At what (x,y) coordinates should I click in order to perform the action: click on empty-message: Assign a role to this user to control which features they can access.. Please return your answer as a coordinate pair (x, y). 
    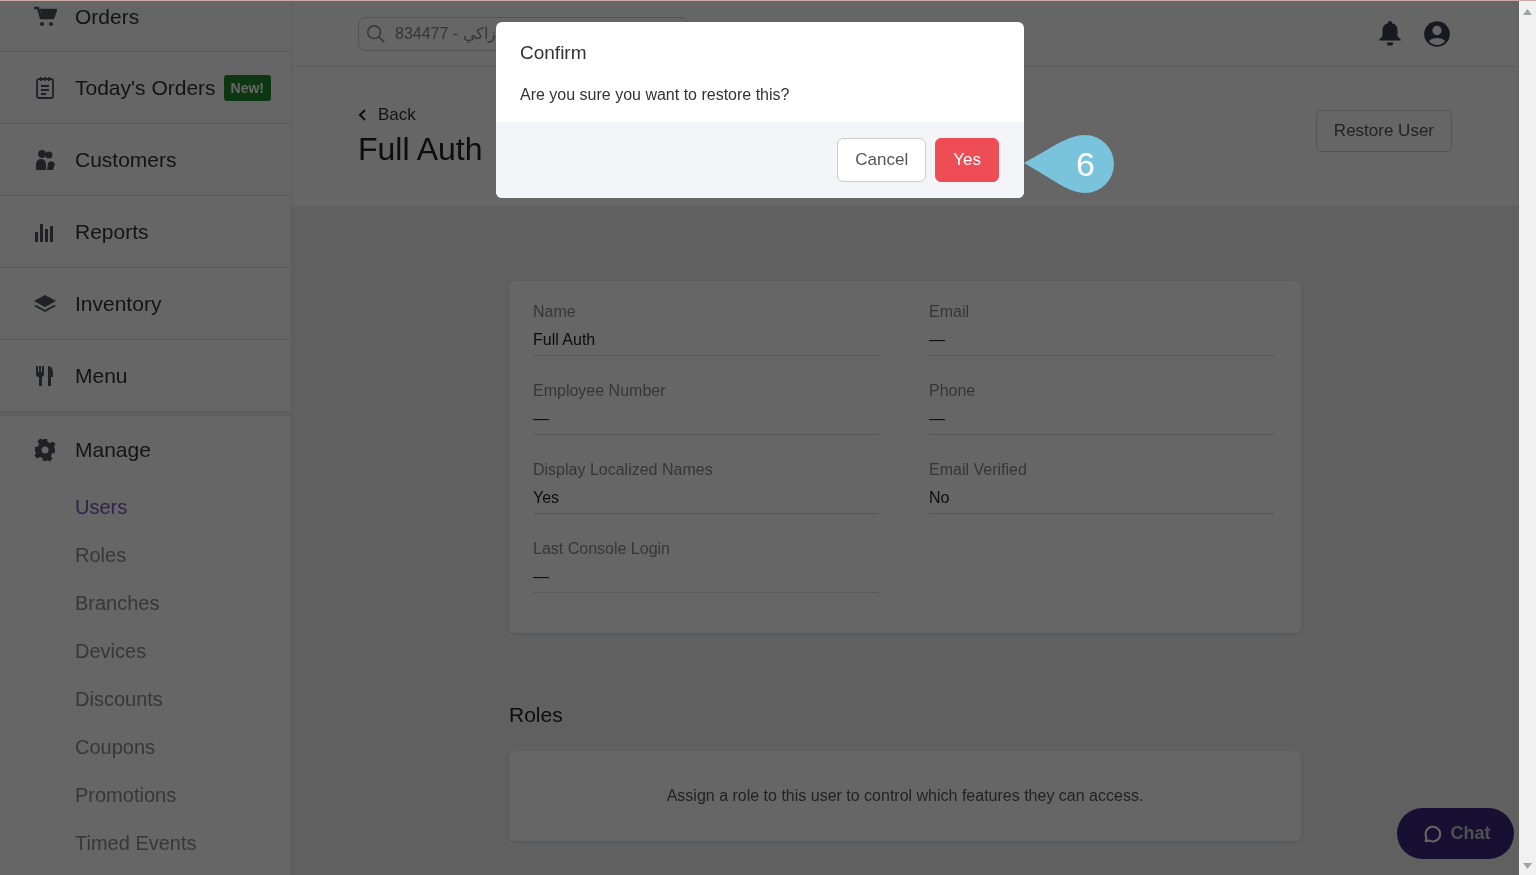
    Looking at the image, I should click on (905, 796).